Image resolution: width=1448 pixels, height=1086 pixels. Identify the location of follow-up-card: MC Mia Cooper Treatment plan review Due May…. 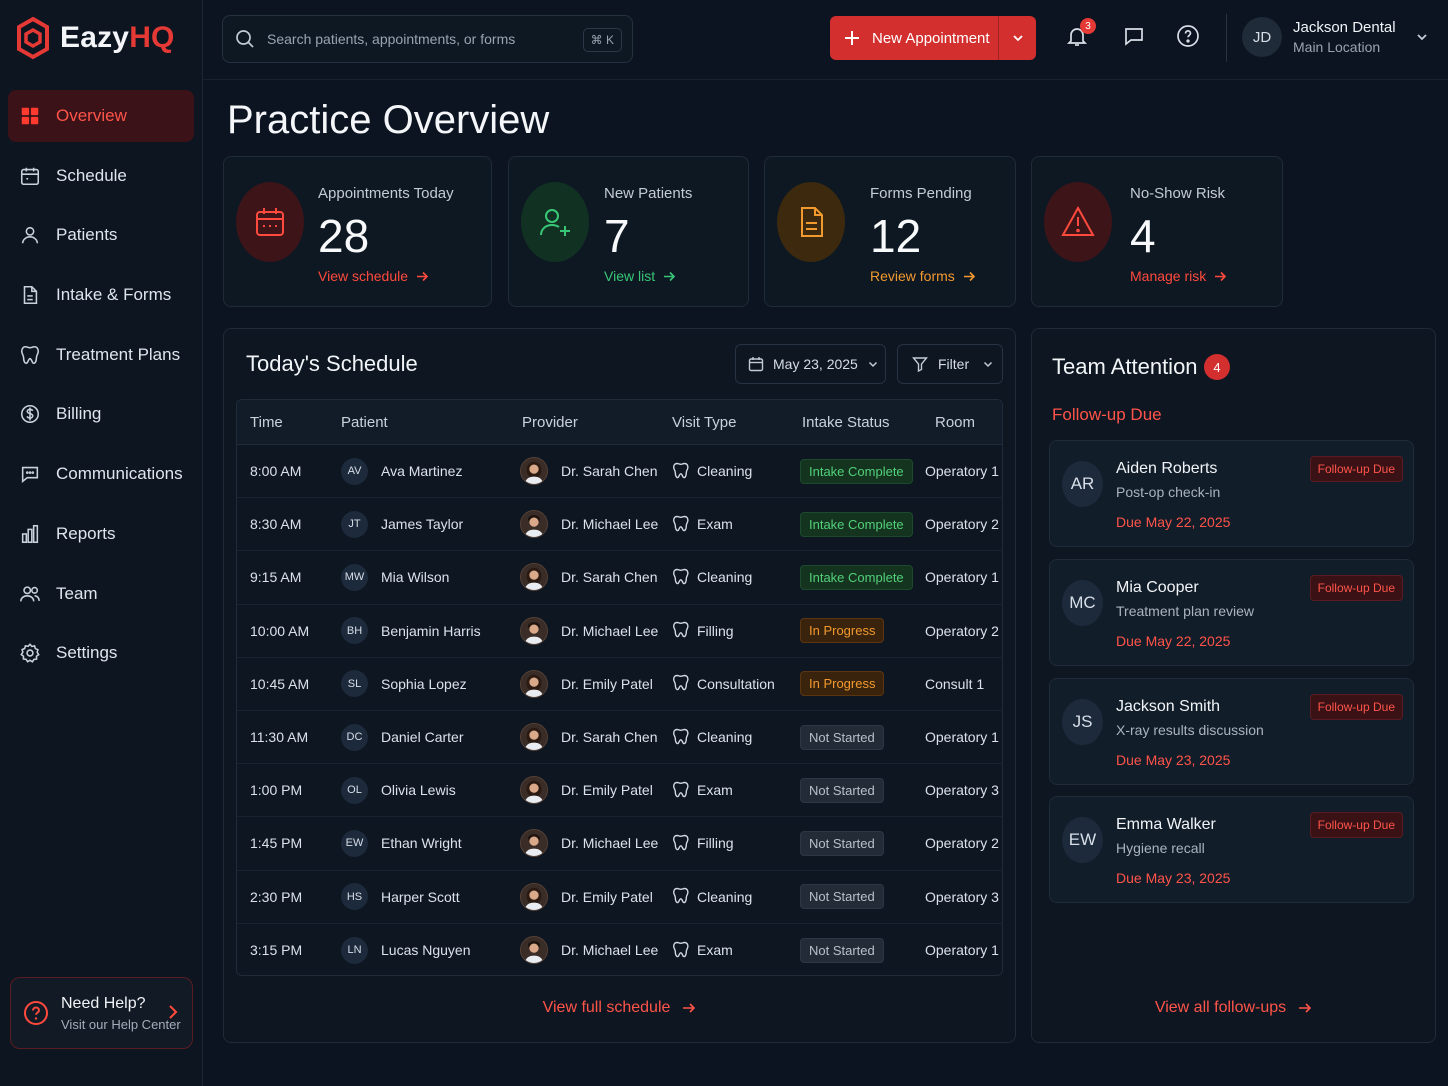
(1231, 612).